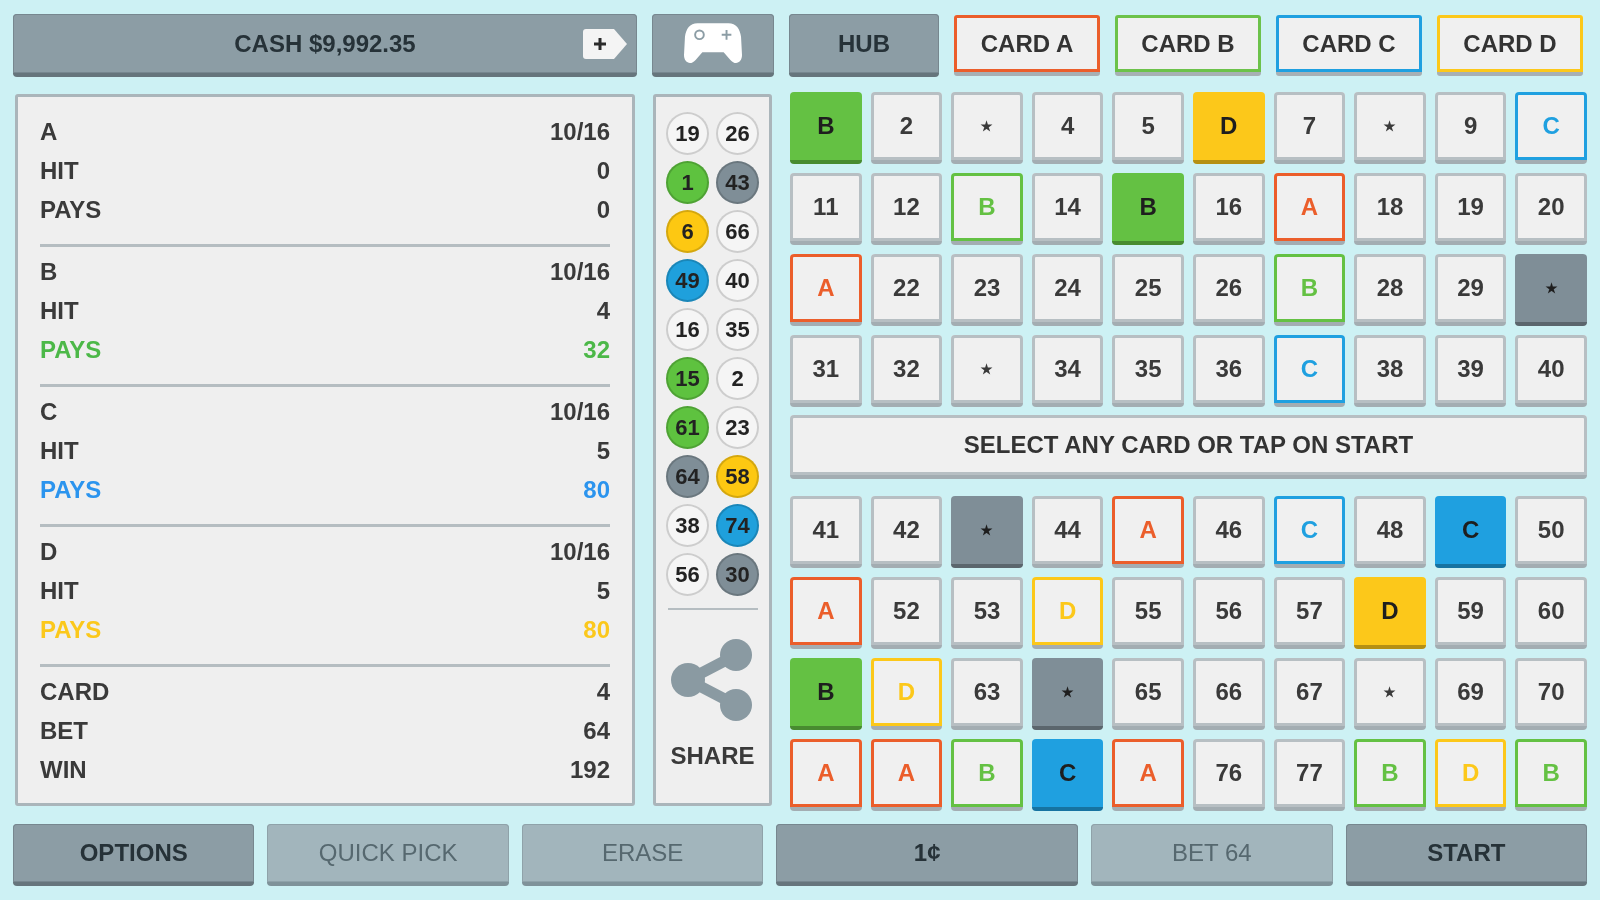 This screenshot has height=900, width=1600. I want to click on board-cell: 46, so click(1229, 532).